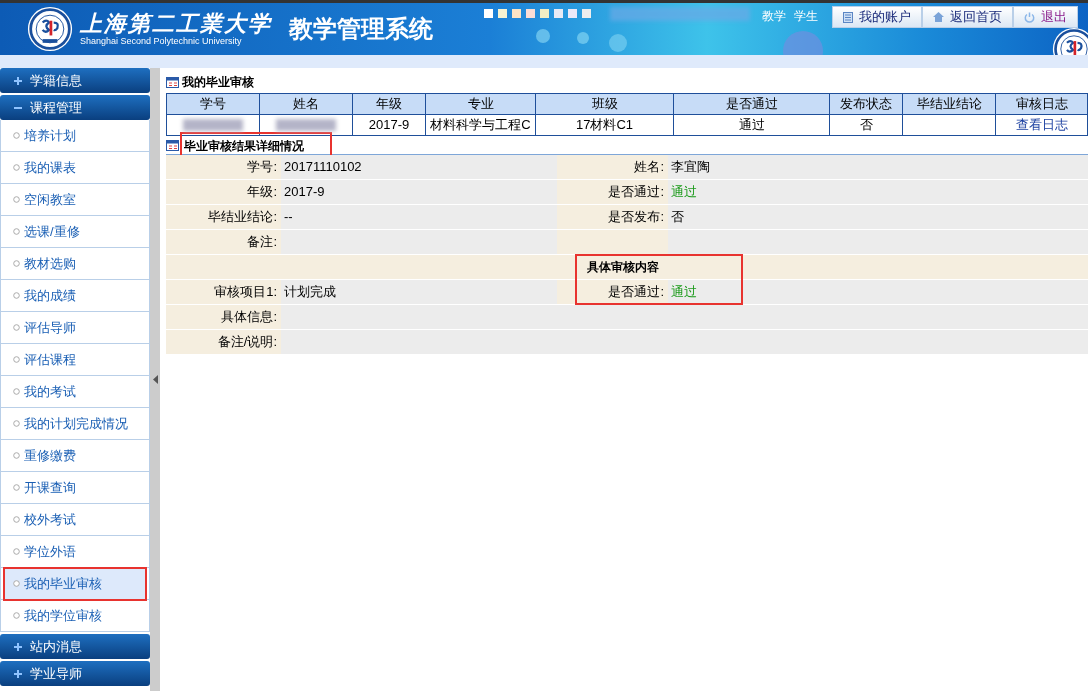 The width and height of the screenshot is (1088, 691). I want to click on menu-item: 开课查询, so click(75, 487).